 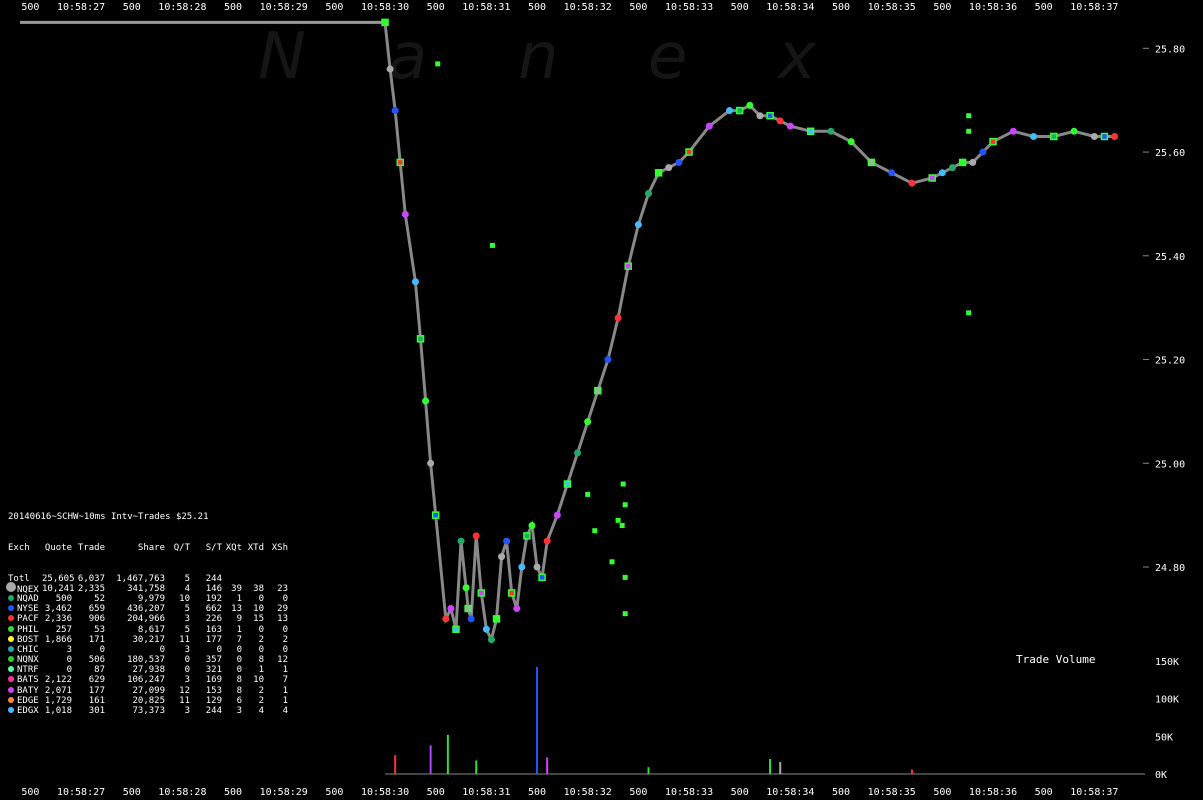 I want to click on stats-cell: 906, so click(x=88, y=619).